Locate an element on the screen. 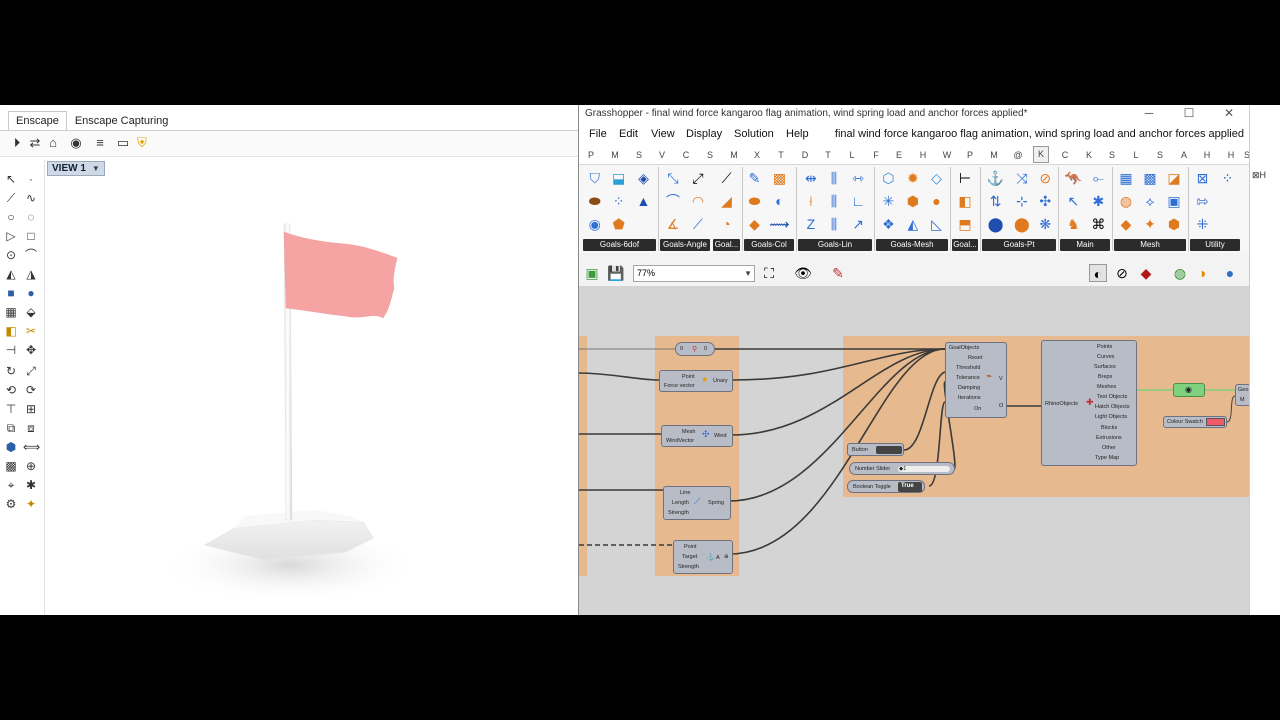  tab-f: F is located at coordinates (876, 155).